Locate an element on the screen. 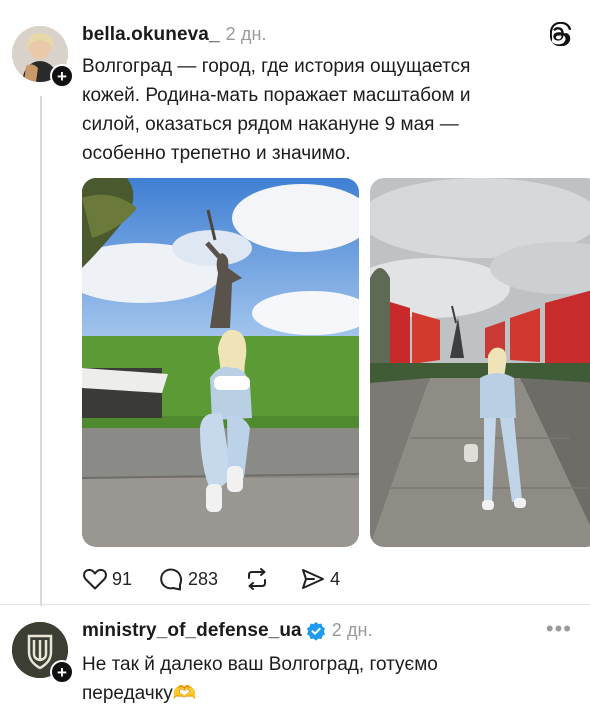 The width and height of the screenshot is (590, 720). comment-bubble-icon is located at coordinates (171, 579).